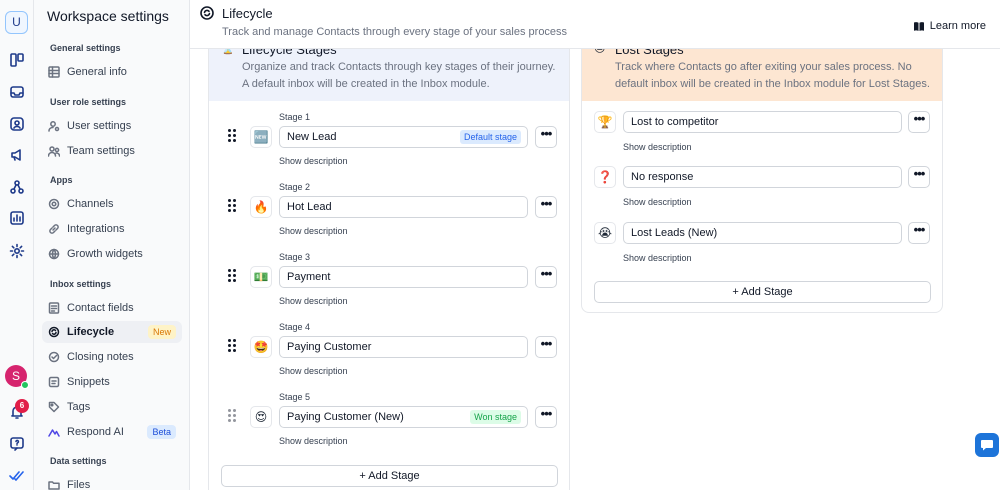  Describe the element at coordinates (295, 187) in the screenshot. I see `stage-label: Stage 2` at that location.